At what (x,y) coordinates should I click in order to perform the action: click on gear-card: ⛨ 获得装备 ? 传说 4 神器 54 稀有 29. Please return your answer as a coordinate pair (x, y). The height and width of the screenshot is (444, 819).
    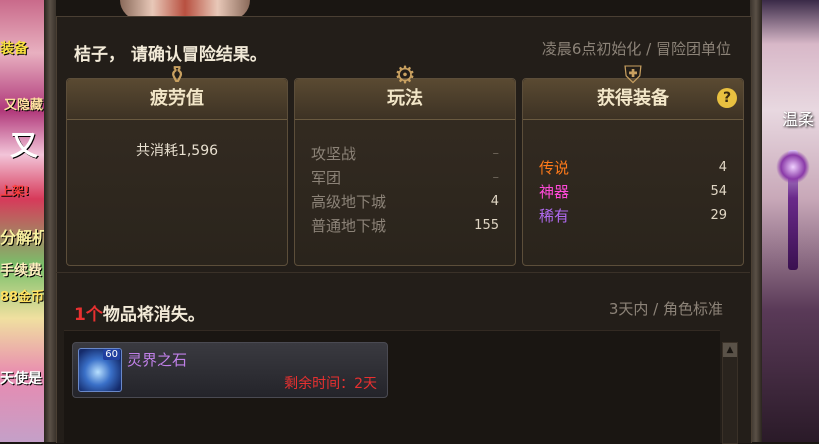
    Looking at the image, I should click on (633, 163).